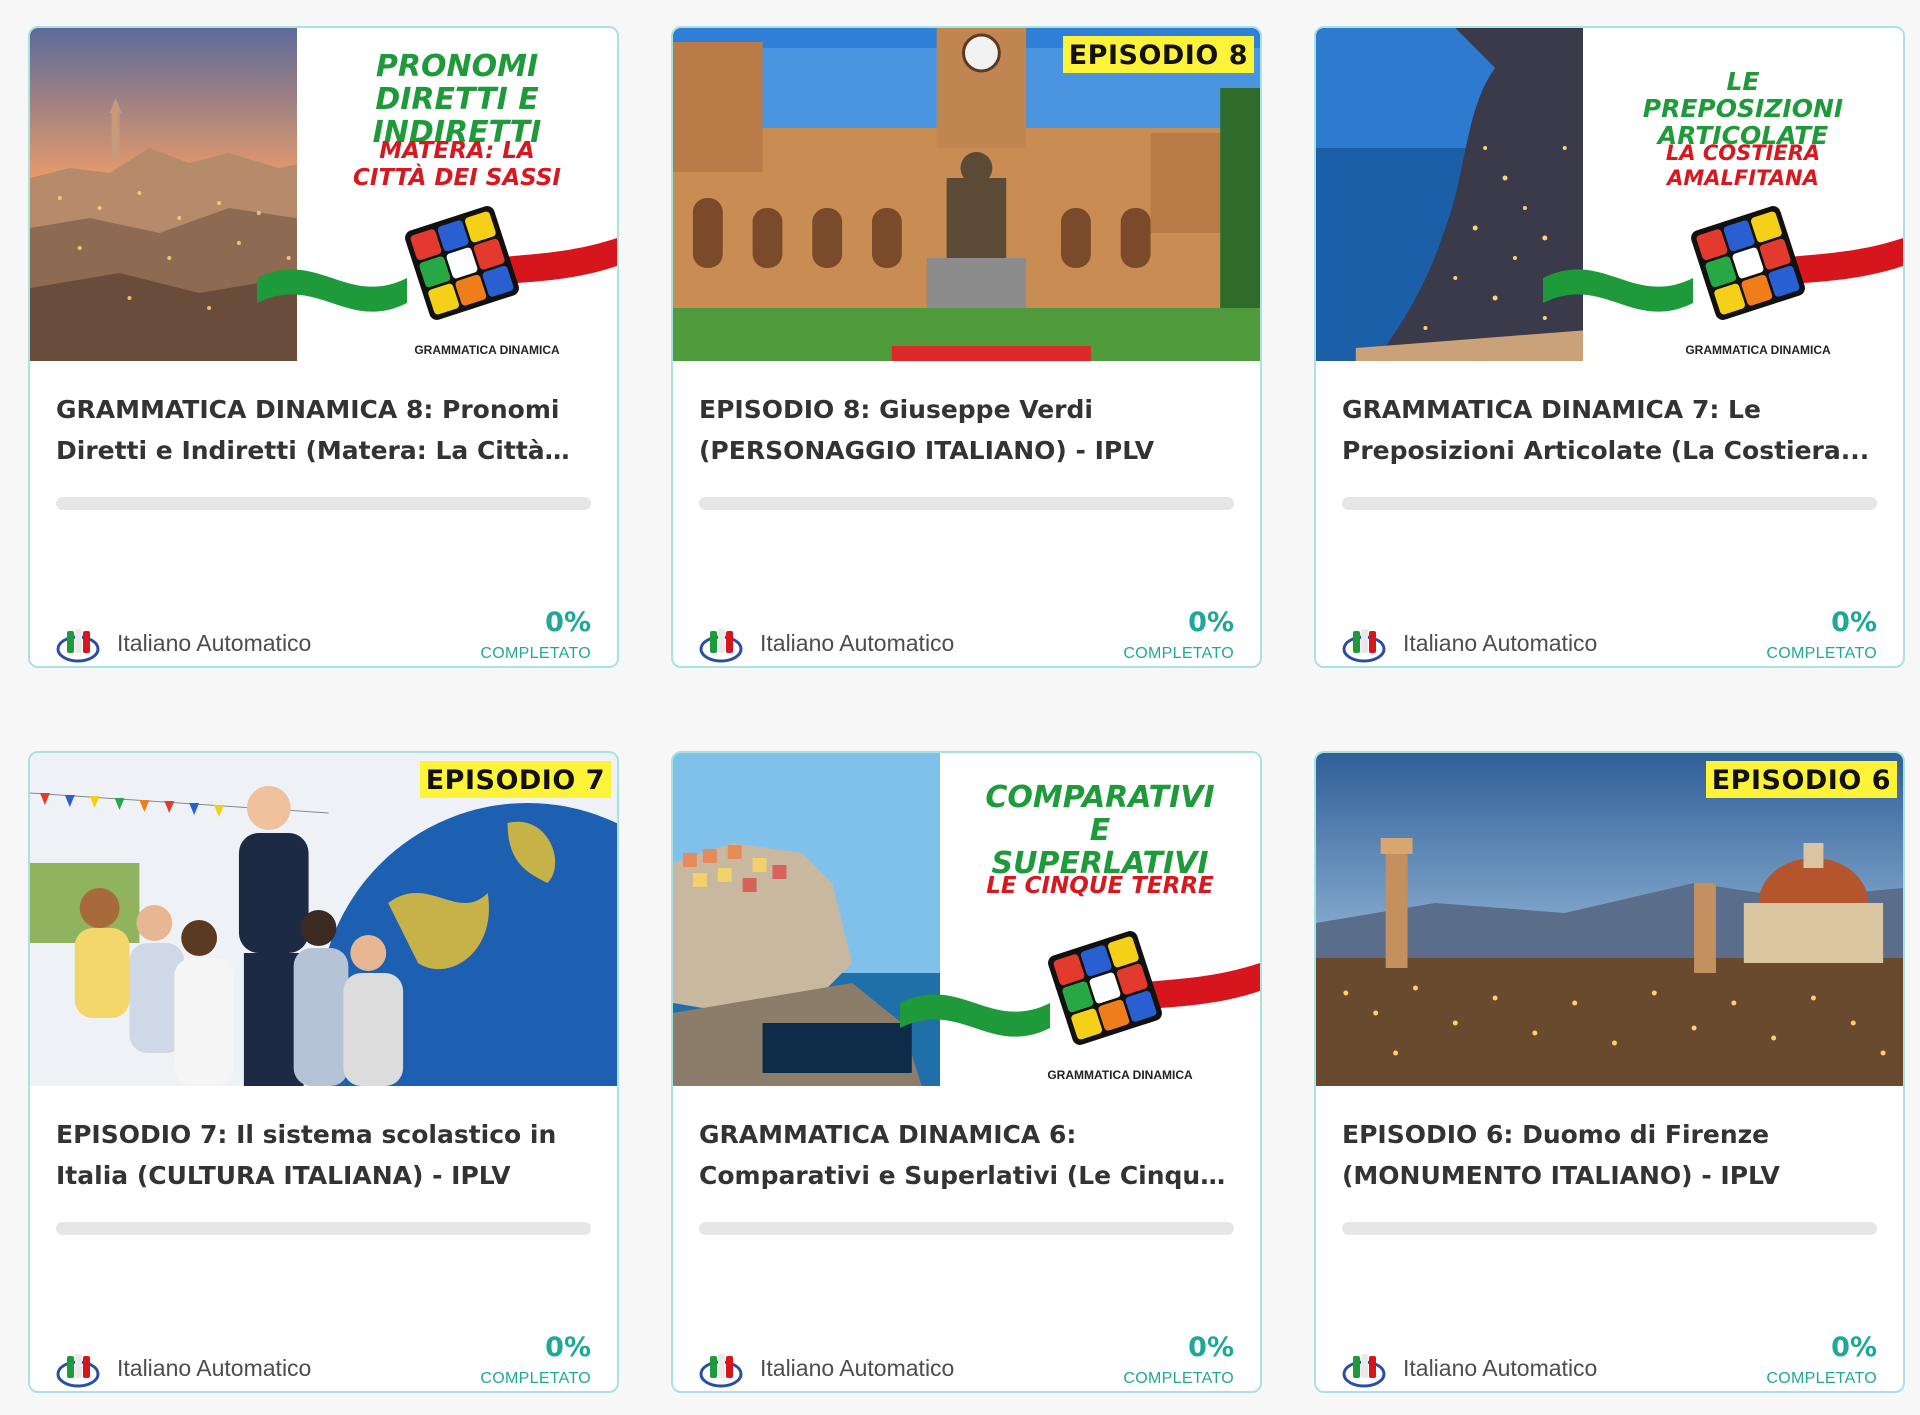  I want to click on classroom-globe-photo, so click(323, 919).